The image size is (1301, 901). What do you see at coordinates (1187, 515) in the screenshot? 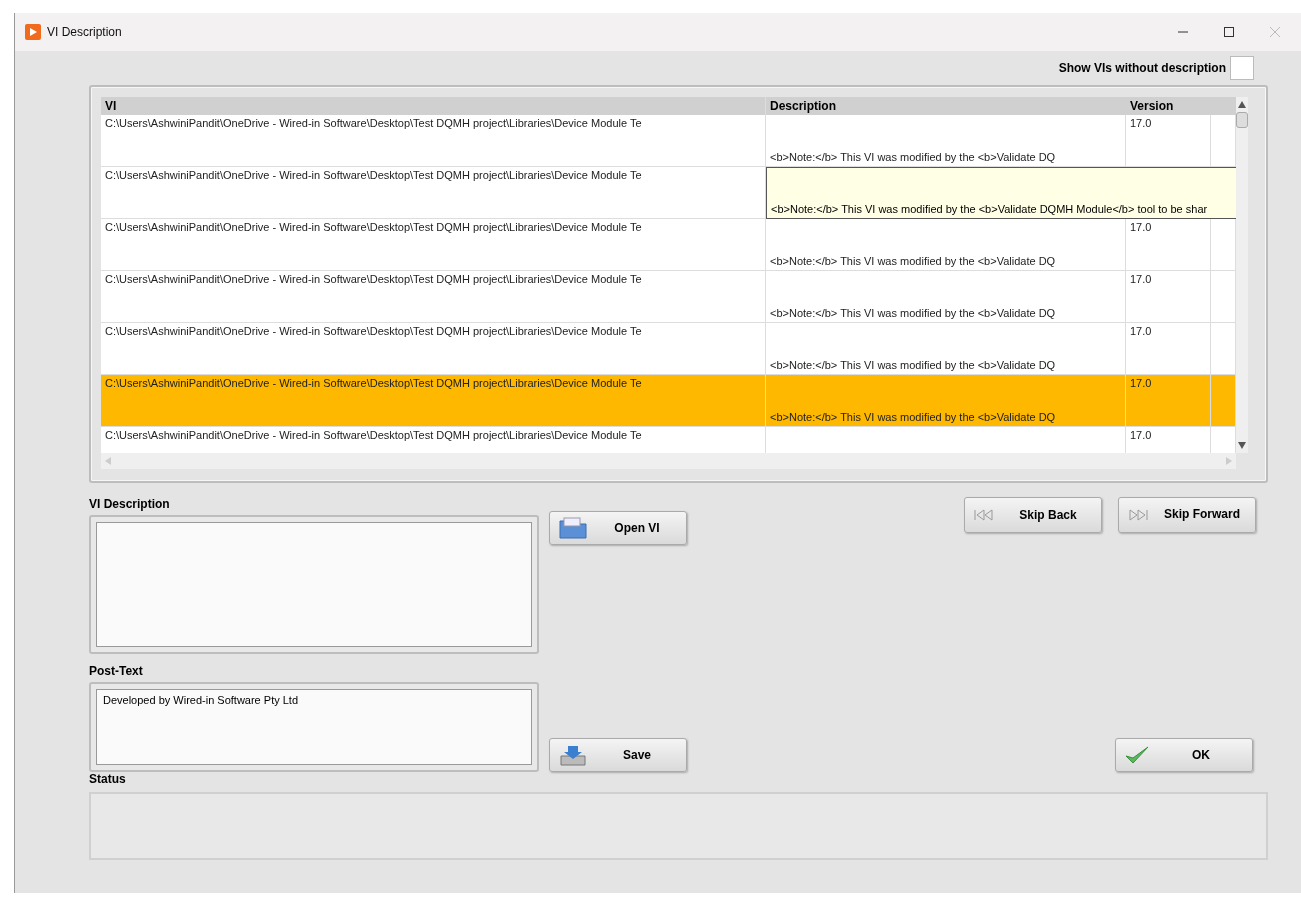
I see `skip-forward-button: Skip Forward` at bounding box center [1187, 515].